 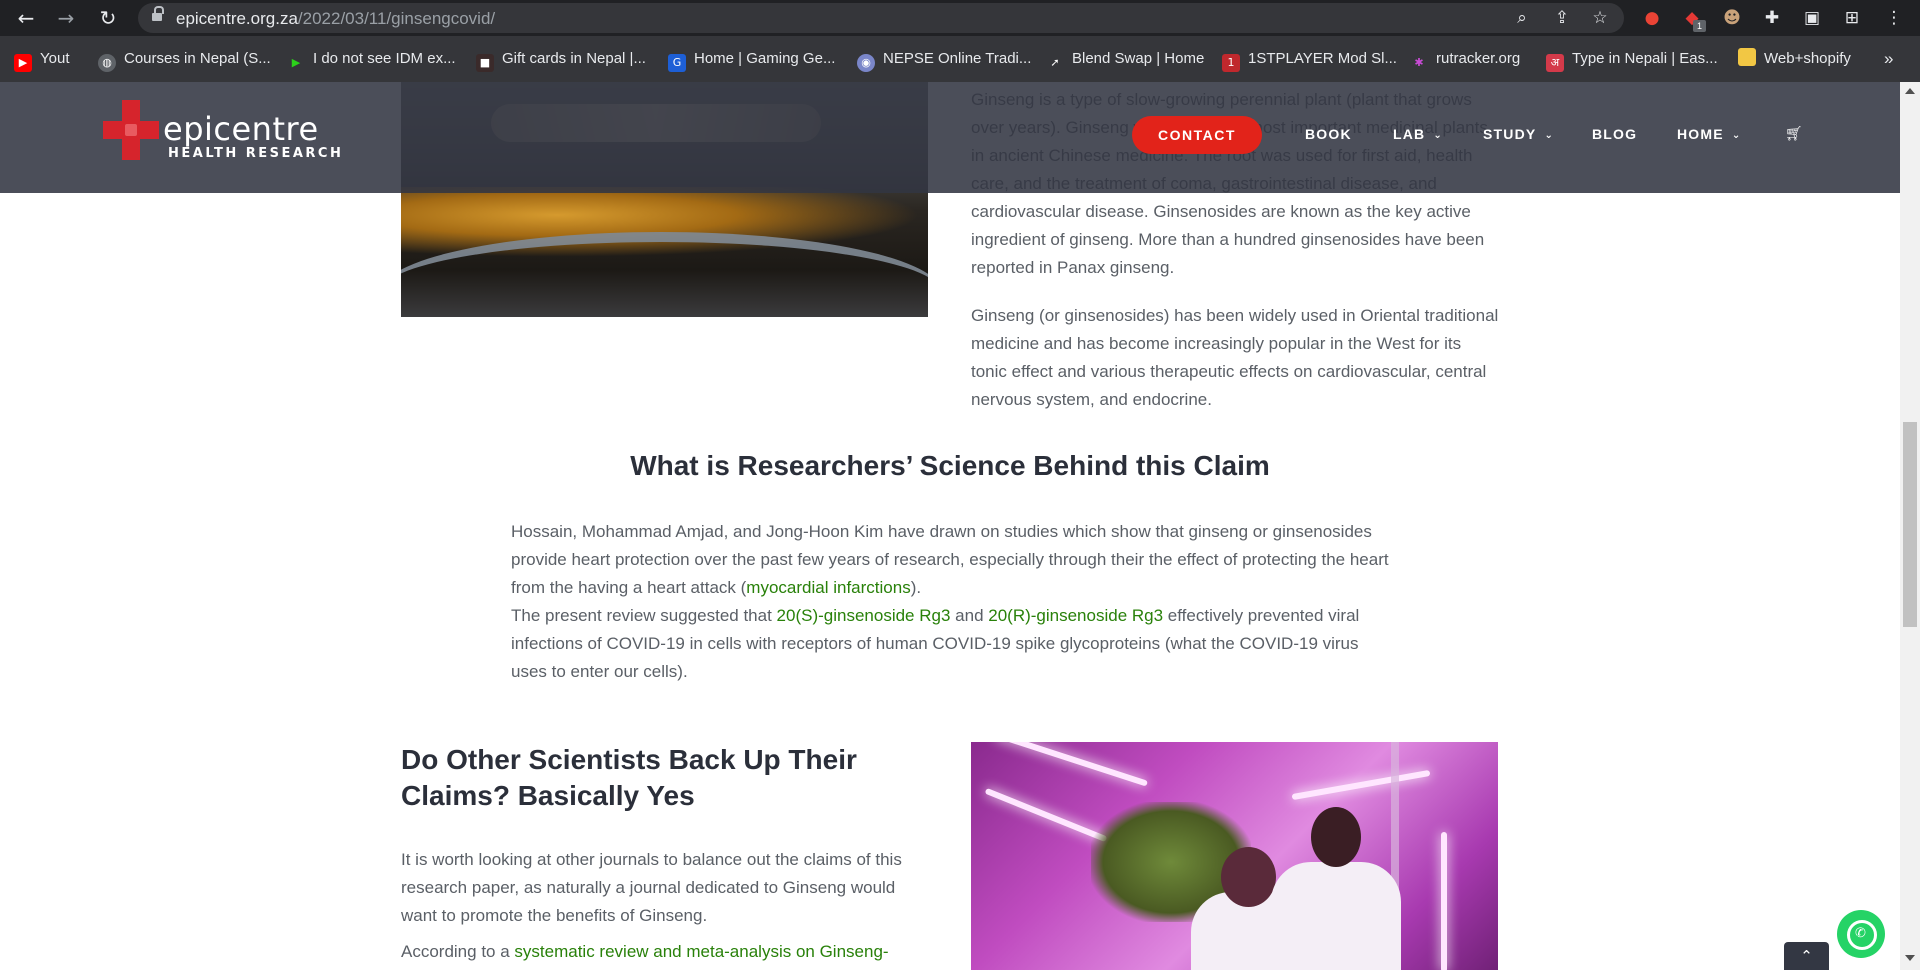 I want to click on more-bookmarks-button: », so click(x=1888, y=59).